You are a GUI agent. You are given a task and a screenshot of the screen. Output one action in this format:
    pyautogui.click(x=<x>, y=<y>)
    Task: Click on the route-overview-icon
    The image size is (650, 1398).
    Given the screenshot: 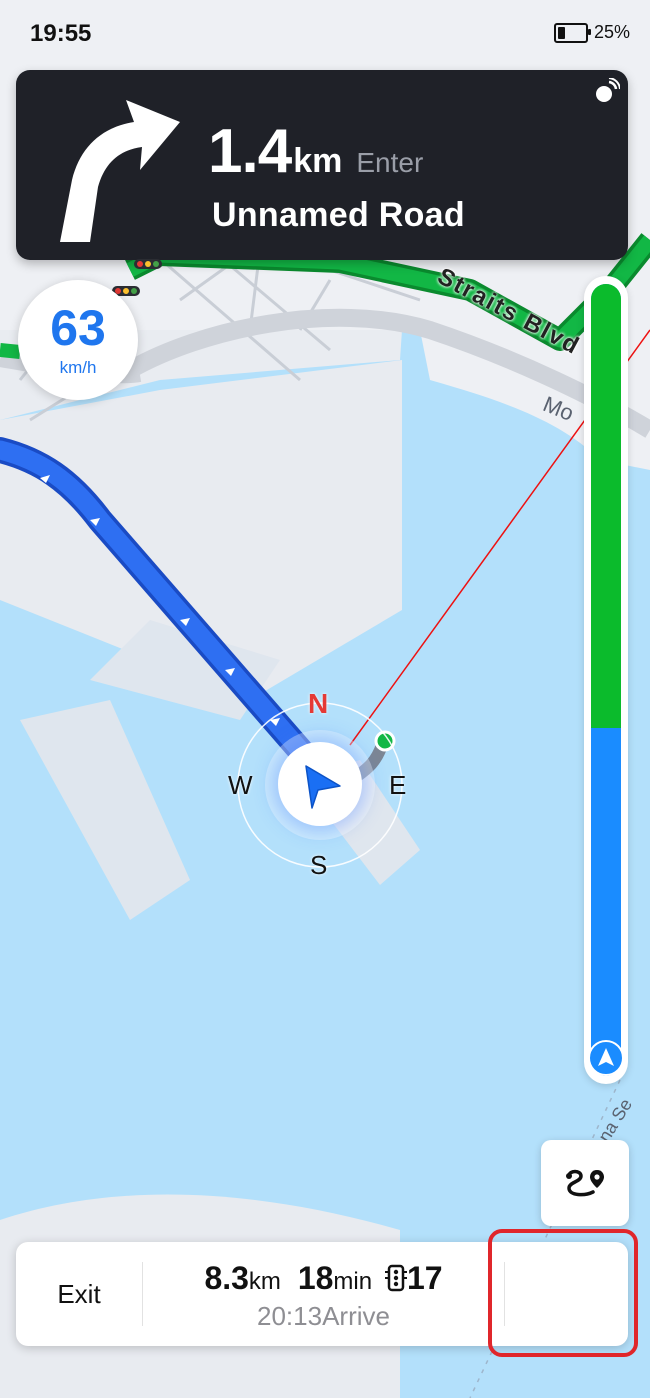 What is the action you would take?
    pyautogui.click(x=585, y=1183)
    